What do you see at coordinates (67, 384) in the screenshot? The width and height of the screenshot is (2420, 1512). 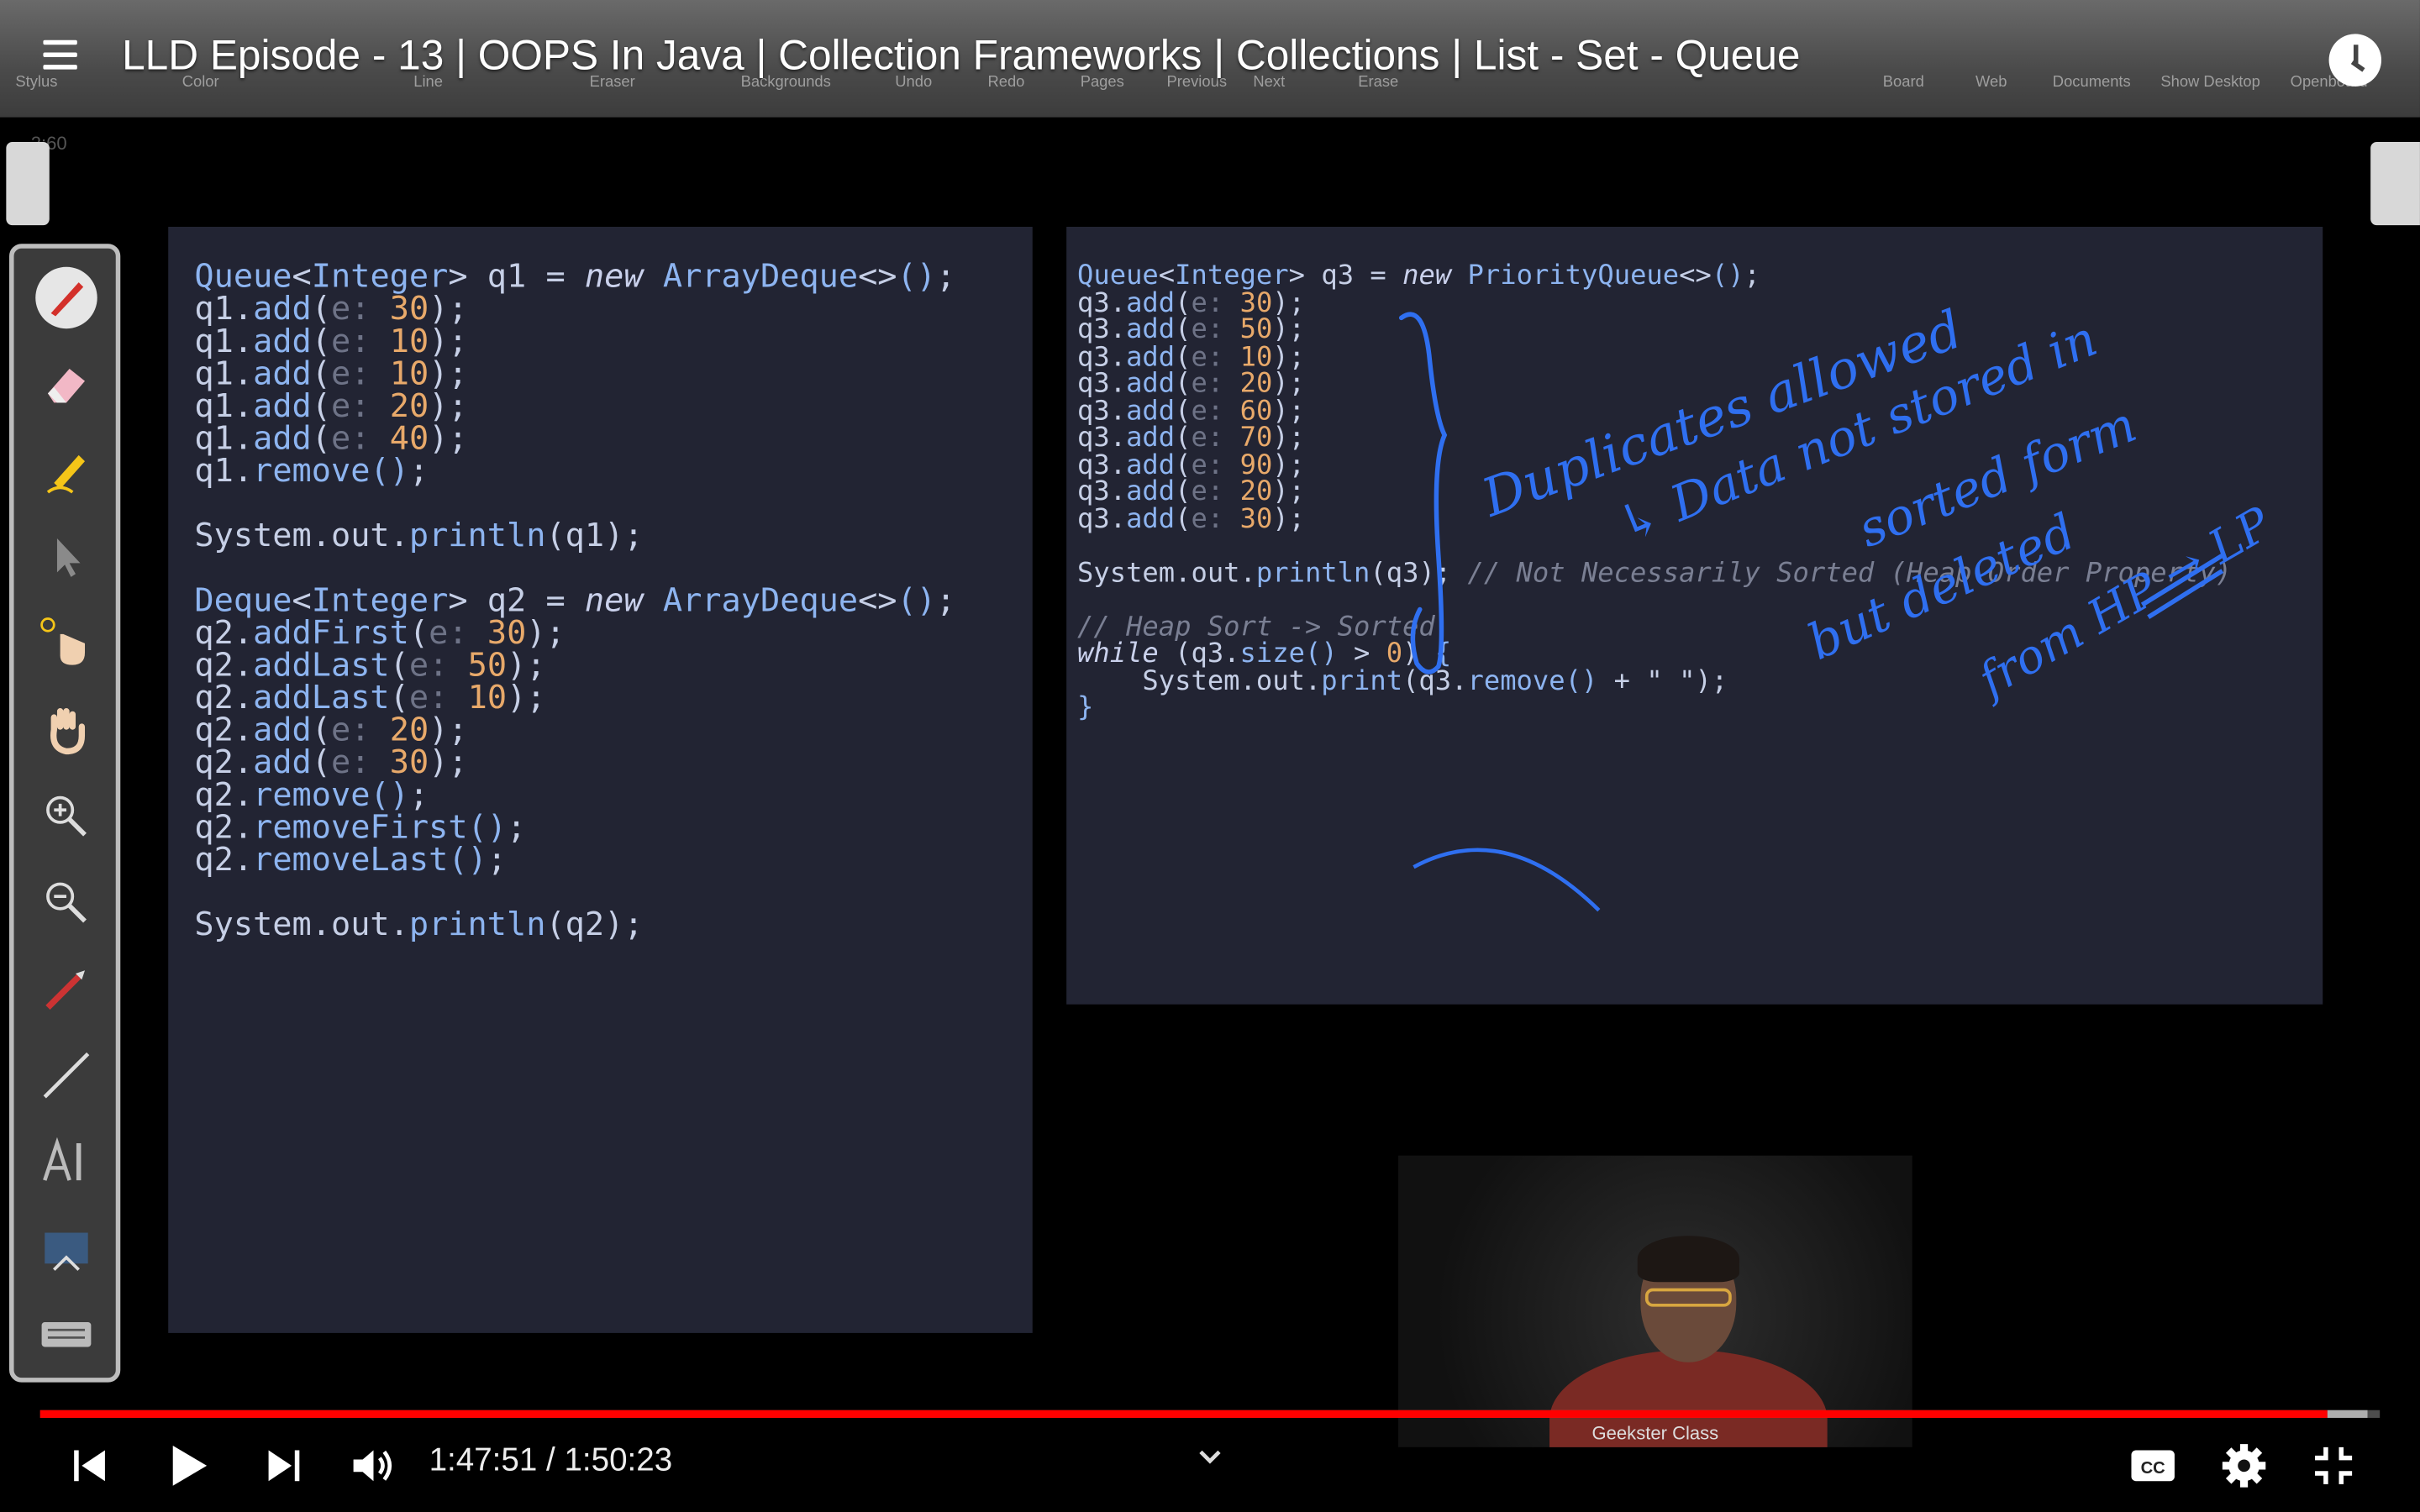 I see `eraser-tool-icon` at bounding box center [67, 384].